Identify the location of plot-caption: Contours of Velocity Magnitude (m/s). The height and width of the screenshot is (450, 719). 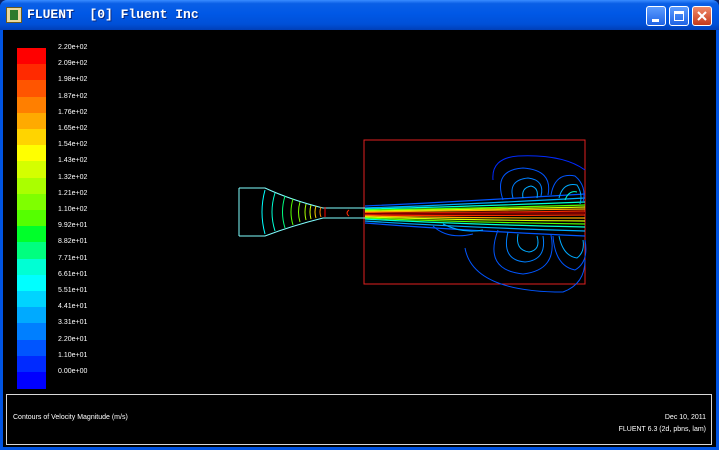
(70, 417).